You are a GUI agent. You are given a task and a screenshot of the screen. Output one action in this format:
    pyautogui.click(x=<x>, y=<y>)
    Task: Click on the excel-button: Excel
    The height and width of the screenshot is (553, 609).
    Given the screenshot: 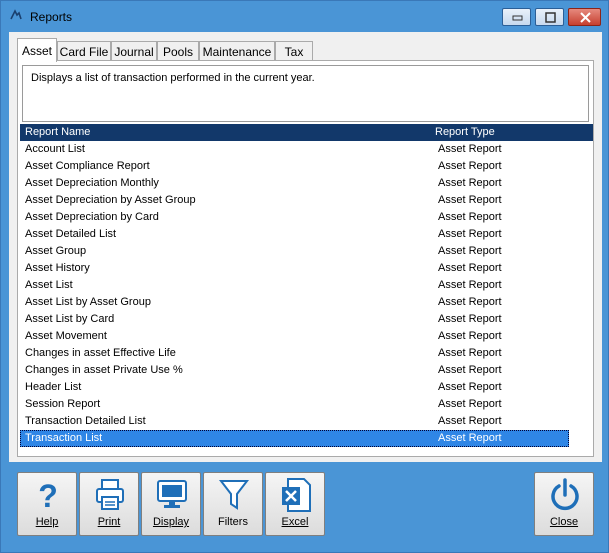 What is the action you would take?
    pyautogui.click(x=295, y=504)
    